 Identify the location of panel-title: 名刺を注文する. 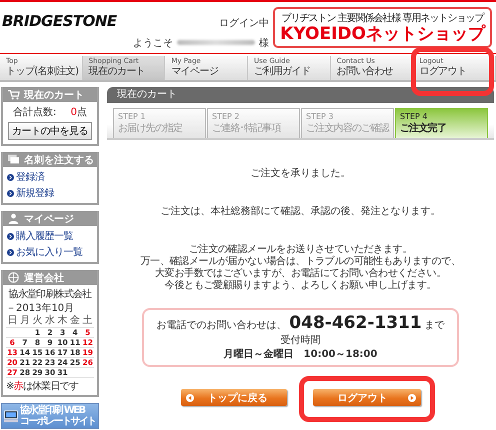
(59, 159).